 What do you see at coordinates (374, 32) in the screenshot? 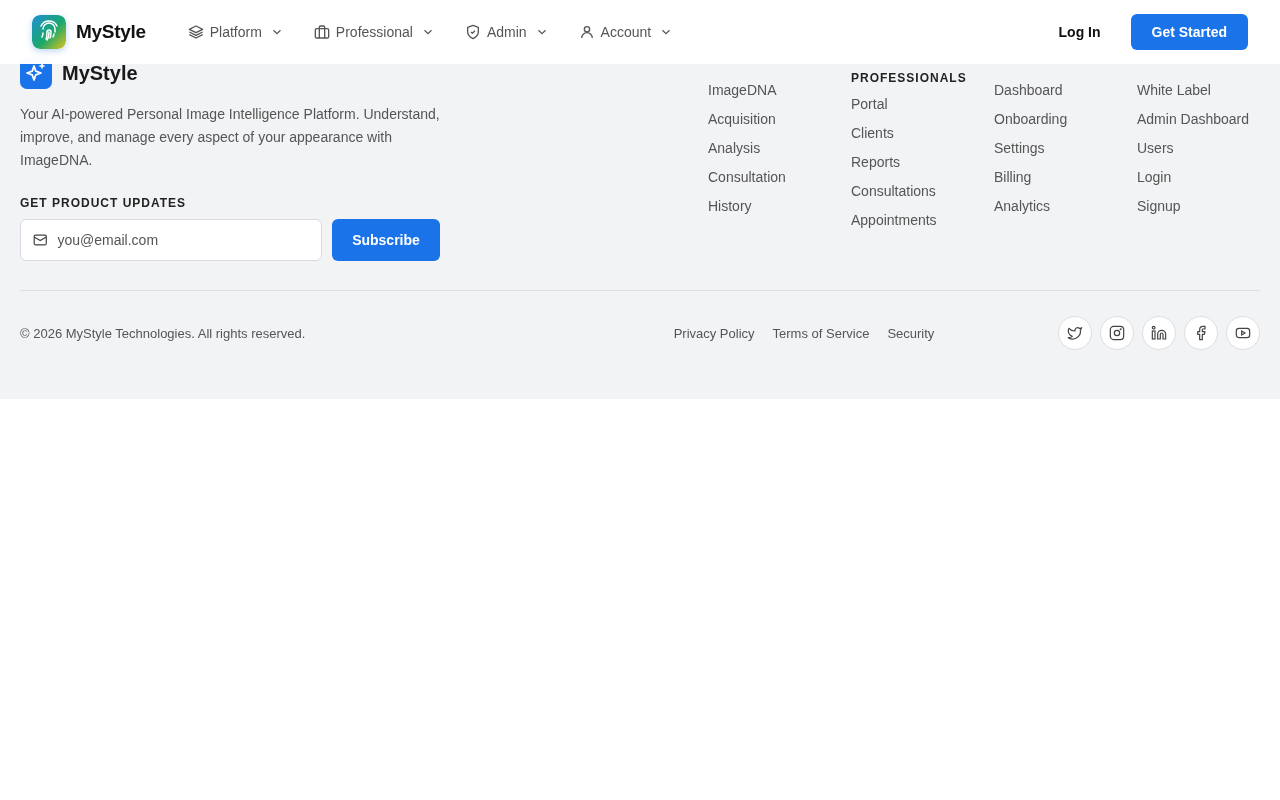
I see `nav-menu-item: Professional` at bounding box center [374, 32].